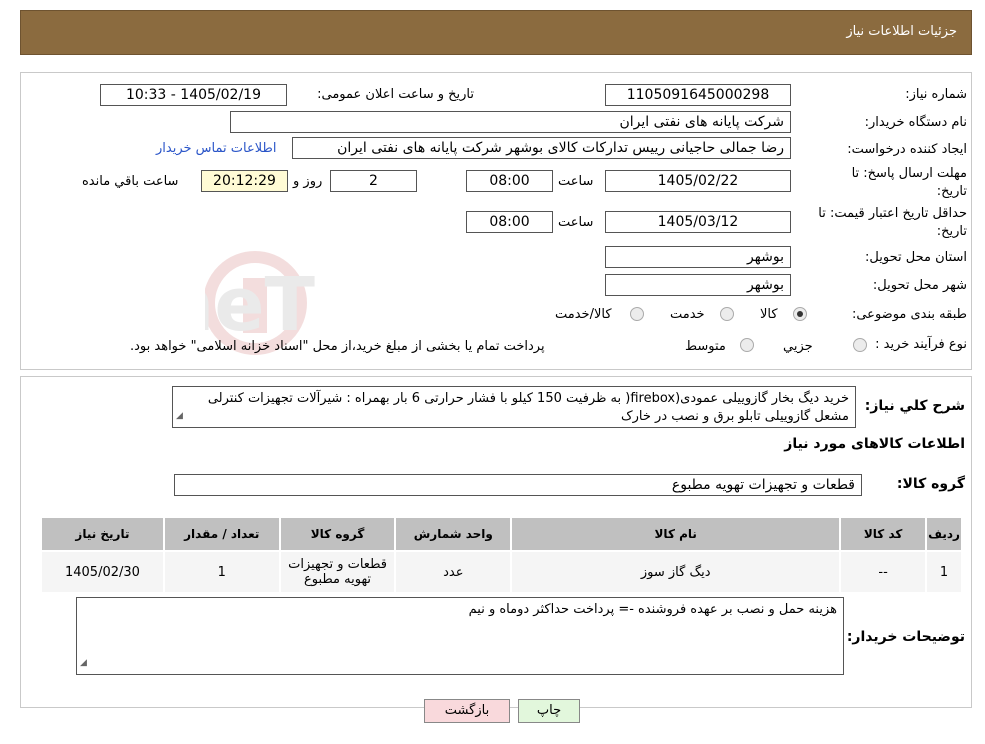 The height and width of the screenshot is (744, 985). I want to click on deadline-time-label: ساعت, so click(576, 181).